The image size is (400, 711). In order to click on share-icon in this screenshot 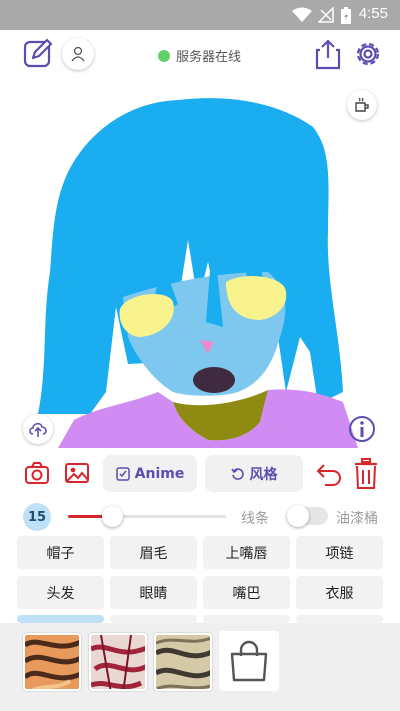, I will do `click(328, 54)`.